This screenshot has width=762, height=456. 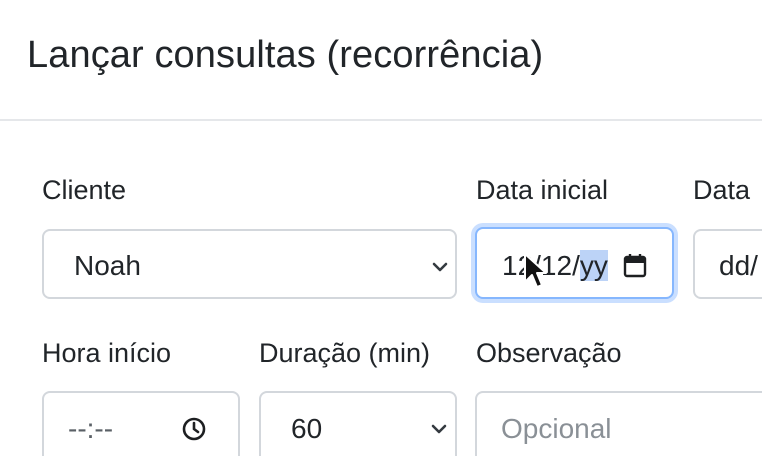 What do you see at coordinates (141, 423) in the screenshot?
I see `hora-inicio-input: --:--` at bounding box center [141, 423].